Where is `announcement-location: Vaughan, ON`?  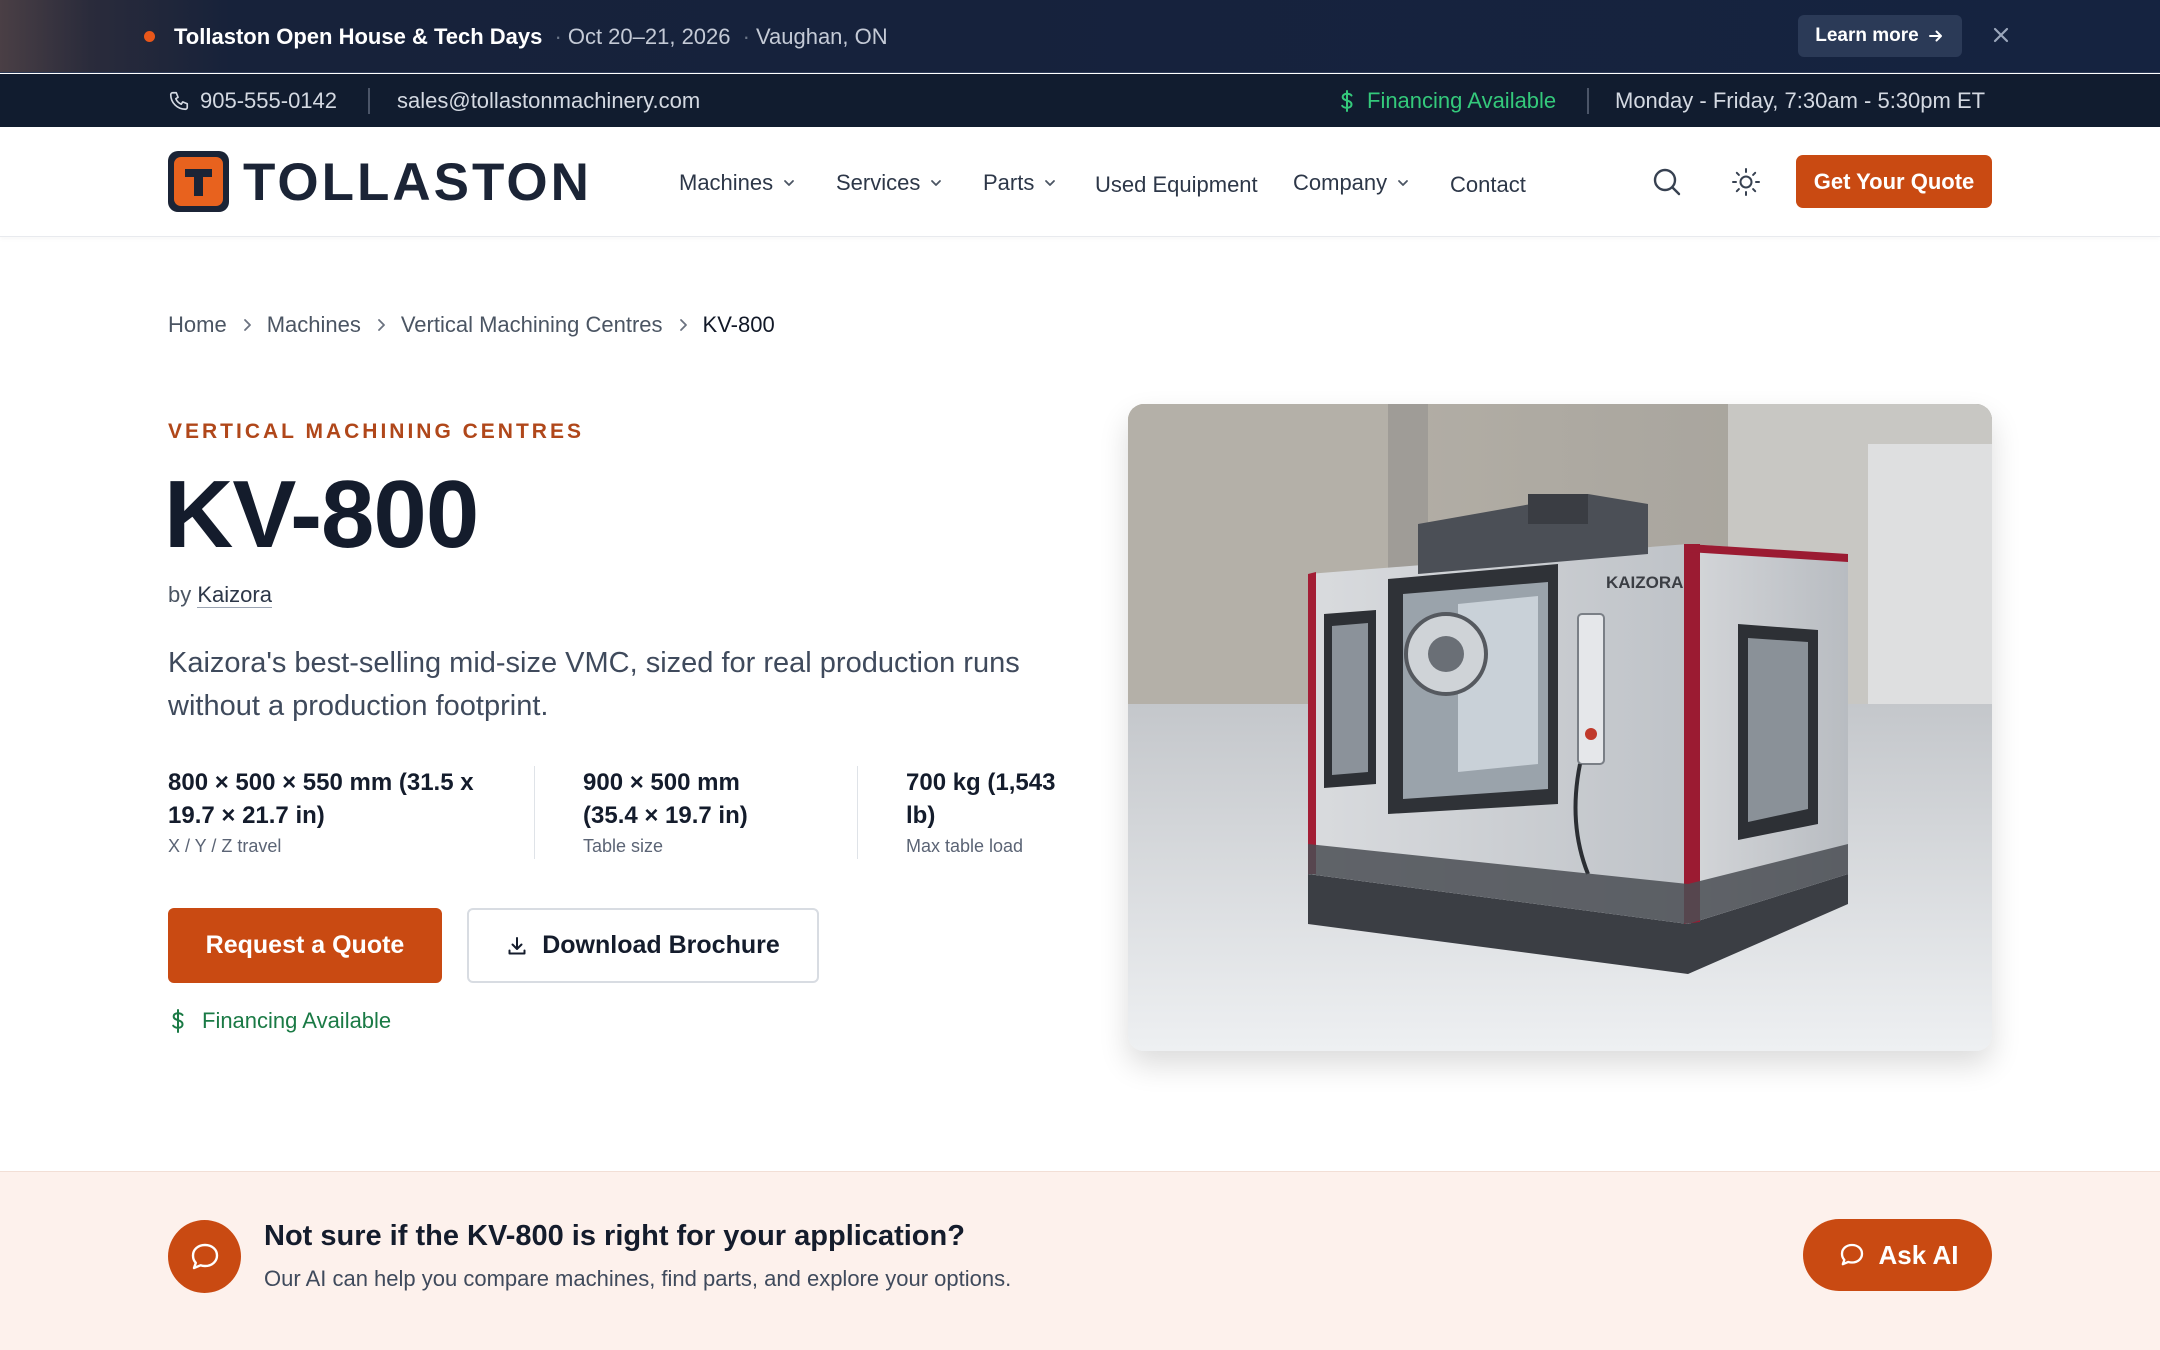
announcement-location: Vaughan, ON is located at coordinates (821, 36).